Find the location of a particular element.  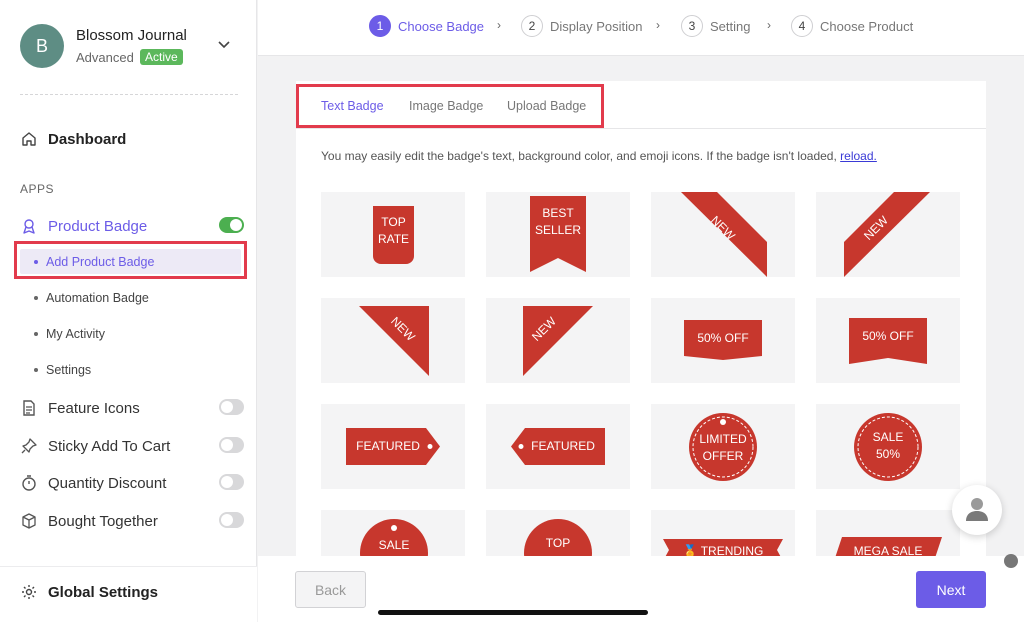

sub-item-label: My Activity is located at coordinates (76, 334).